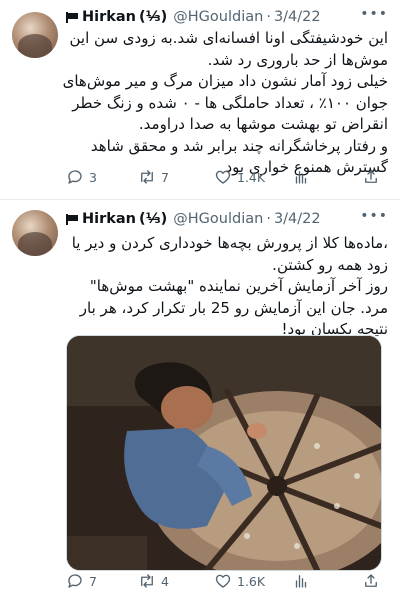 This screenshot has height=608, width=400. What do you see at coordinates (251, 177) in the screenshot?
I see `like-count: 1.4K` at bounding box center [251, 177].